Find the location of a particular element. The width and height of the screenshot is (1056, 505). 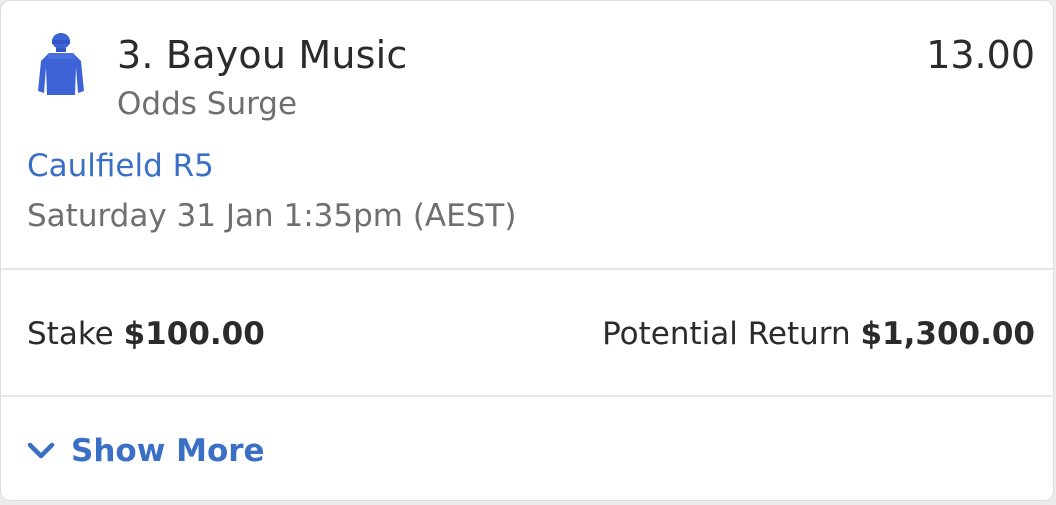

bet-type-label: Odds Surge is located at coordinates (207, 104).